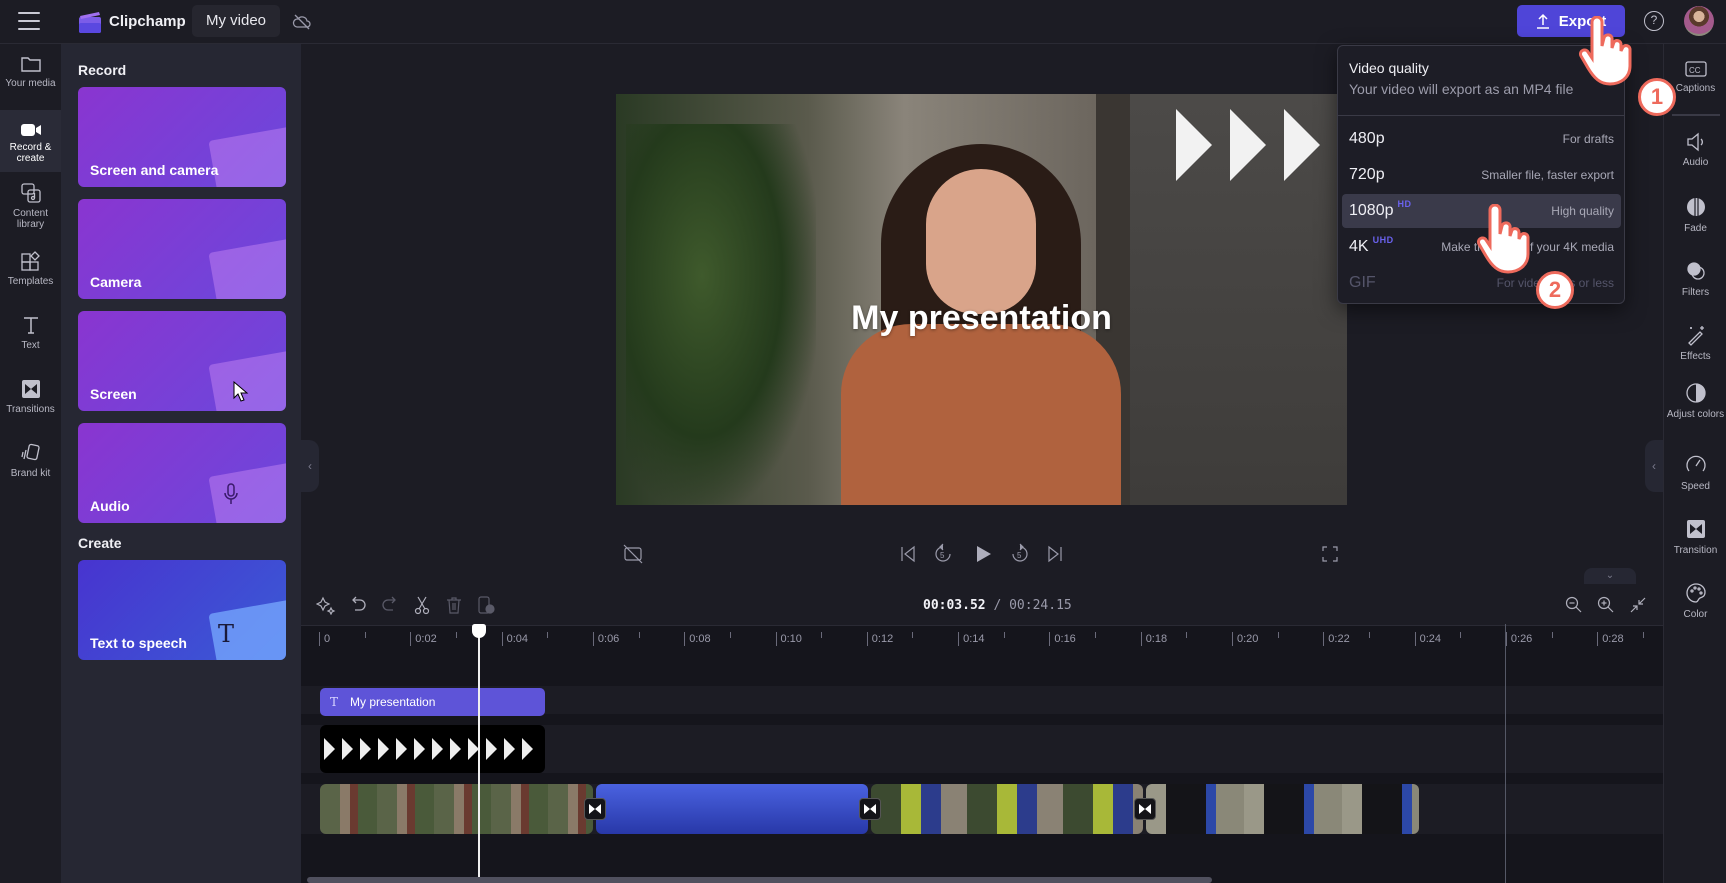 Image resolution: width=1726 pixels, height=883 pixels. I want to click on menu-title: Video quality, so click(1389, 68).